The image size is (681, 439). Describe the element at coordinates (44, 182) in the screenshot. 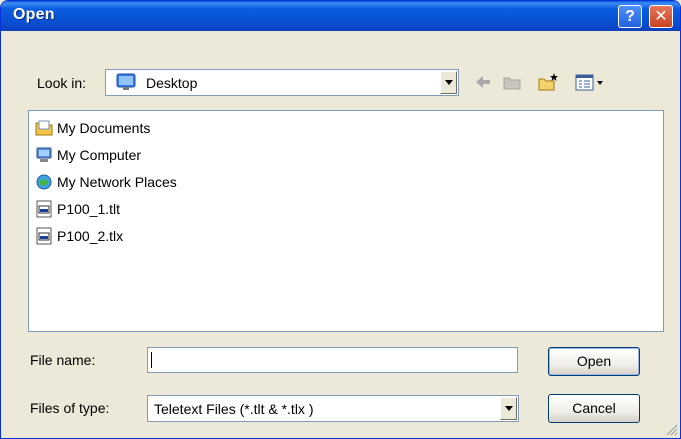

I see `network-places-icon` at that location.